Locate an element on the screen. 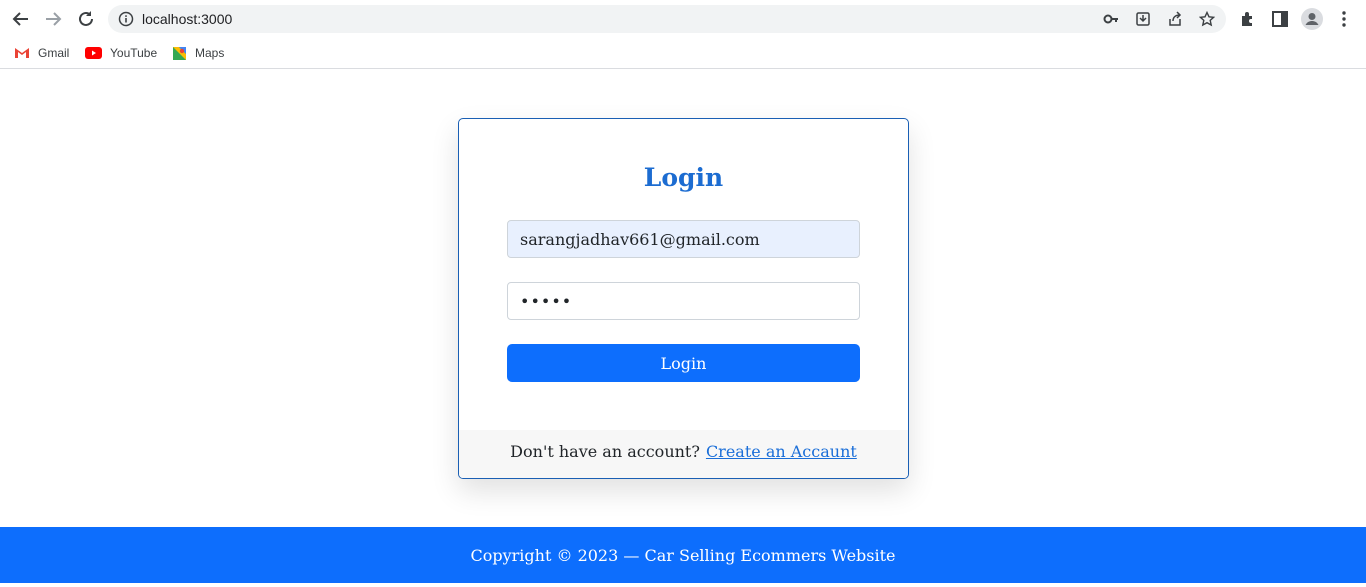 This screenshot has width=1366, height=587. bookmark-label: Gmail is located at coordinates (54, 53).